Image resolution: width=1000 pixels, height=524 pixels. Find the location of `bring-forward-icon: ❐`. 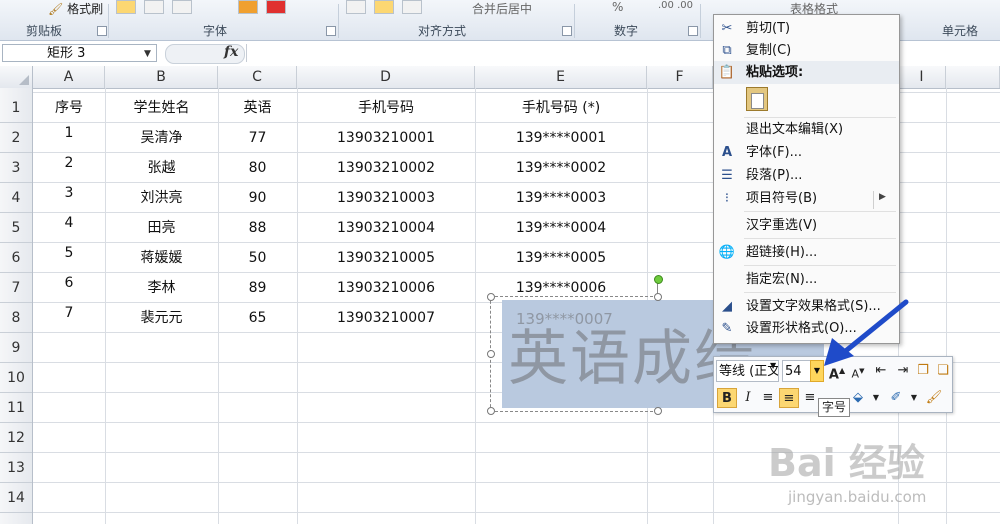

bring-forward-icon: ❐ is located at coordinates (923, 371).